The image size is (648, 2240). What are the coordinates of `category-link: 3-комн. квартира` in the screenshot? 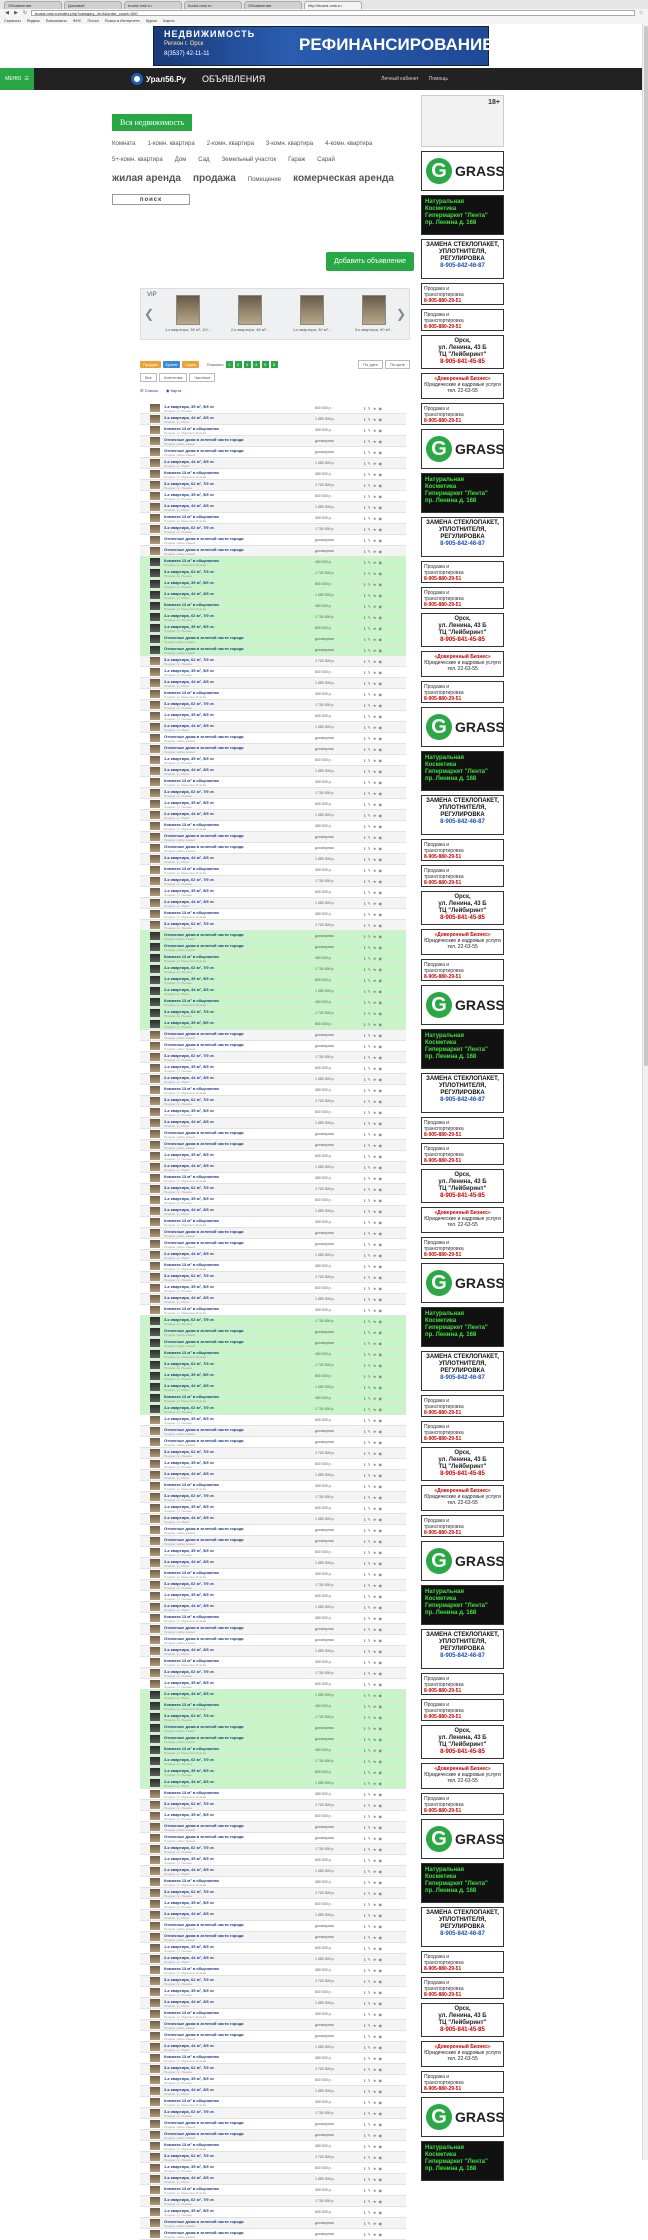 It's located at (289, 144).